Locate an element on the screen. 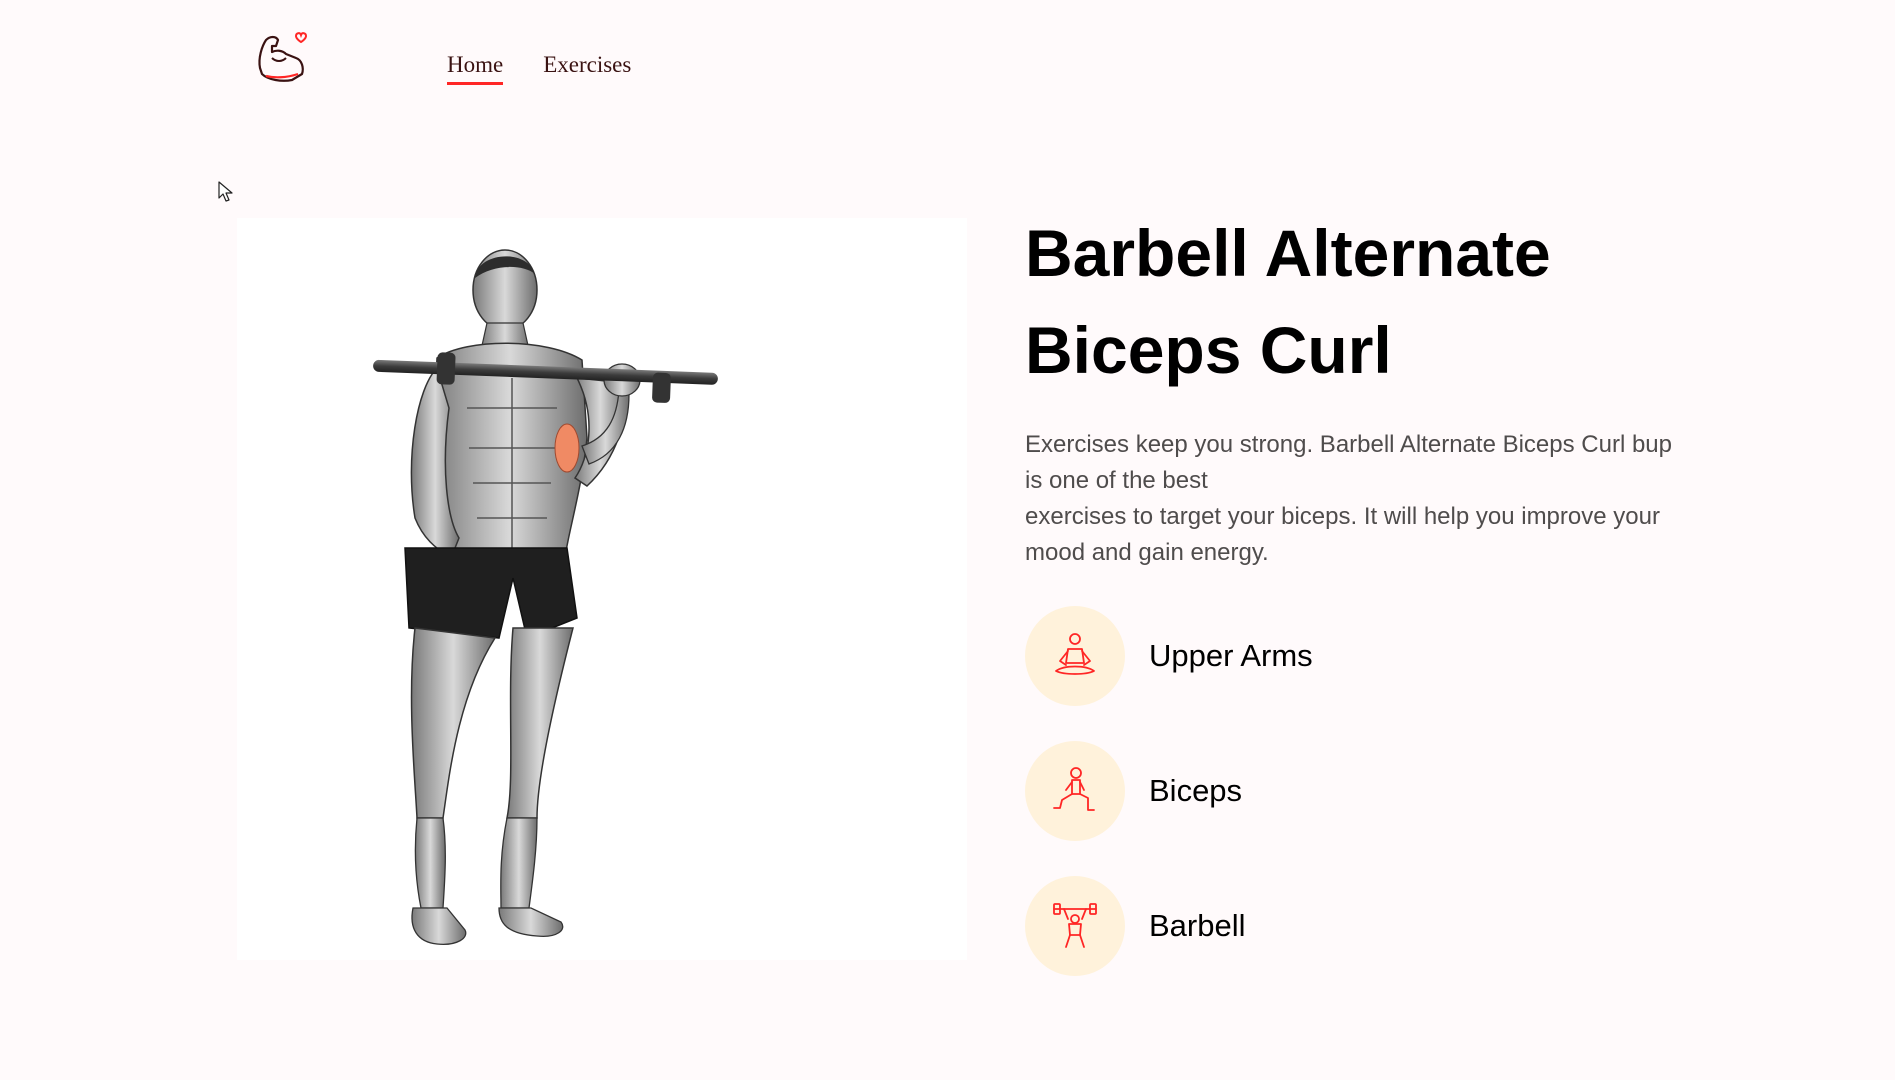 The image size is (1895, 1080). detail-label: Biceps is located at coordinates (1196, 790).